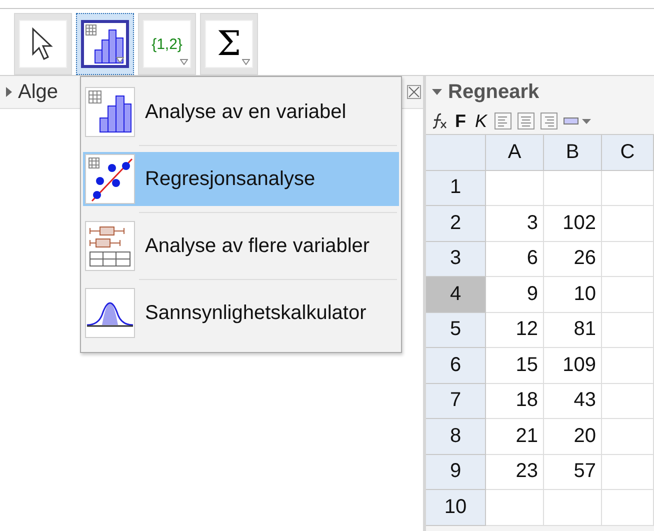  What do you see at coordinates (241, 246) in the screenshot?
I see `menu-item: Analyse av flere variabler` at bounding box center [241, 246].